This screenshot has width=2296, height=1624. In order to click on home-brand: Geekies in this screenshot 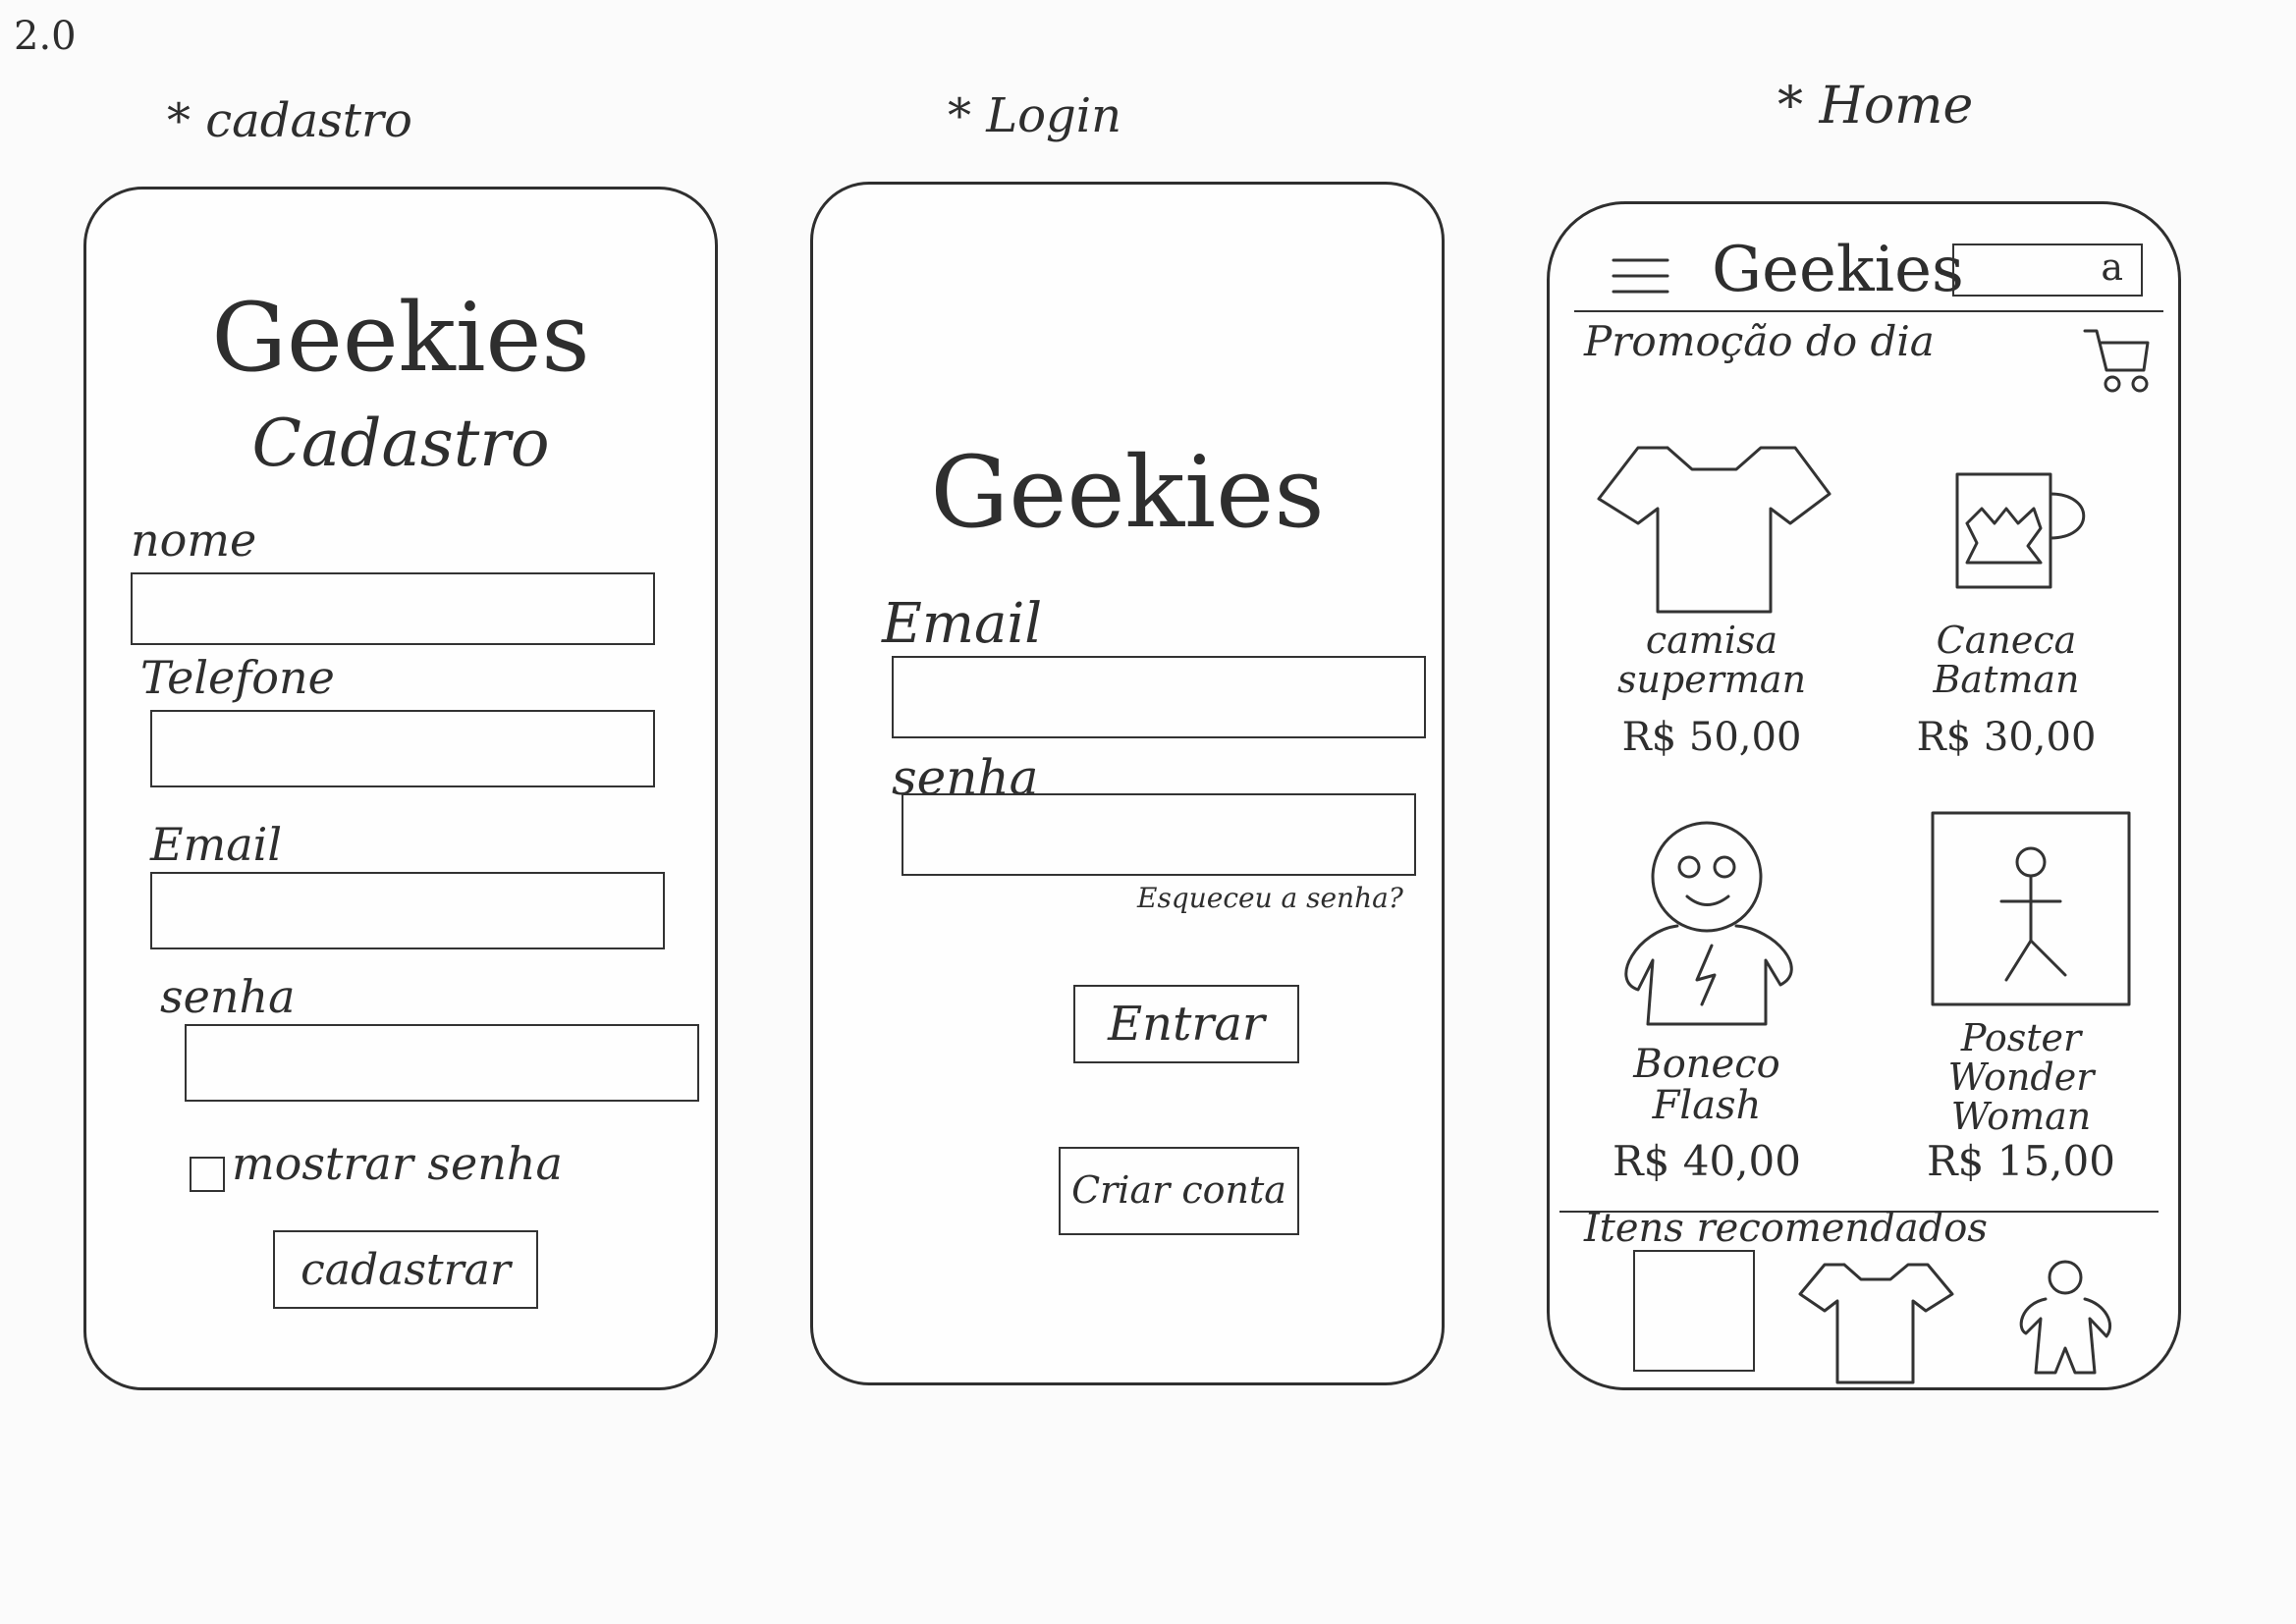, I will do `click(1838, 270)`.